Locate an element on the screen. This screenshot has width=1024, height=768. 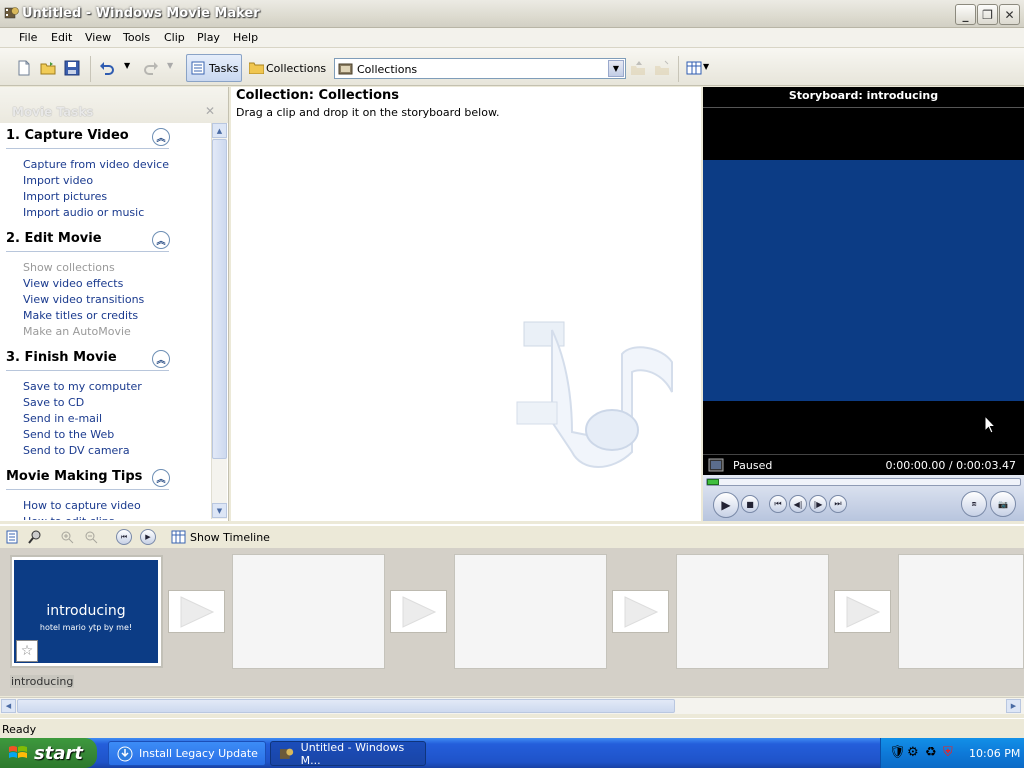
tray-security-icon: 🛡 is located at coordinates (897, 752).